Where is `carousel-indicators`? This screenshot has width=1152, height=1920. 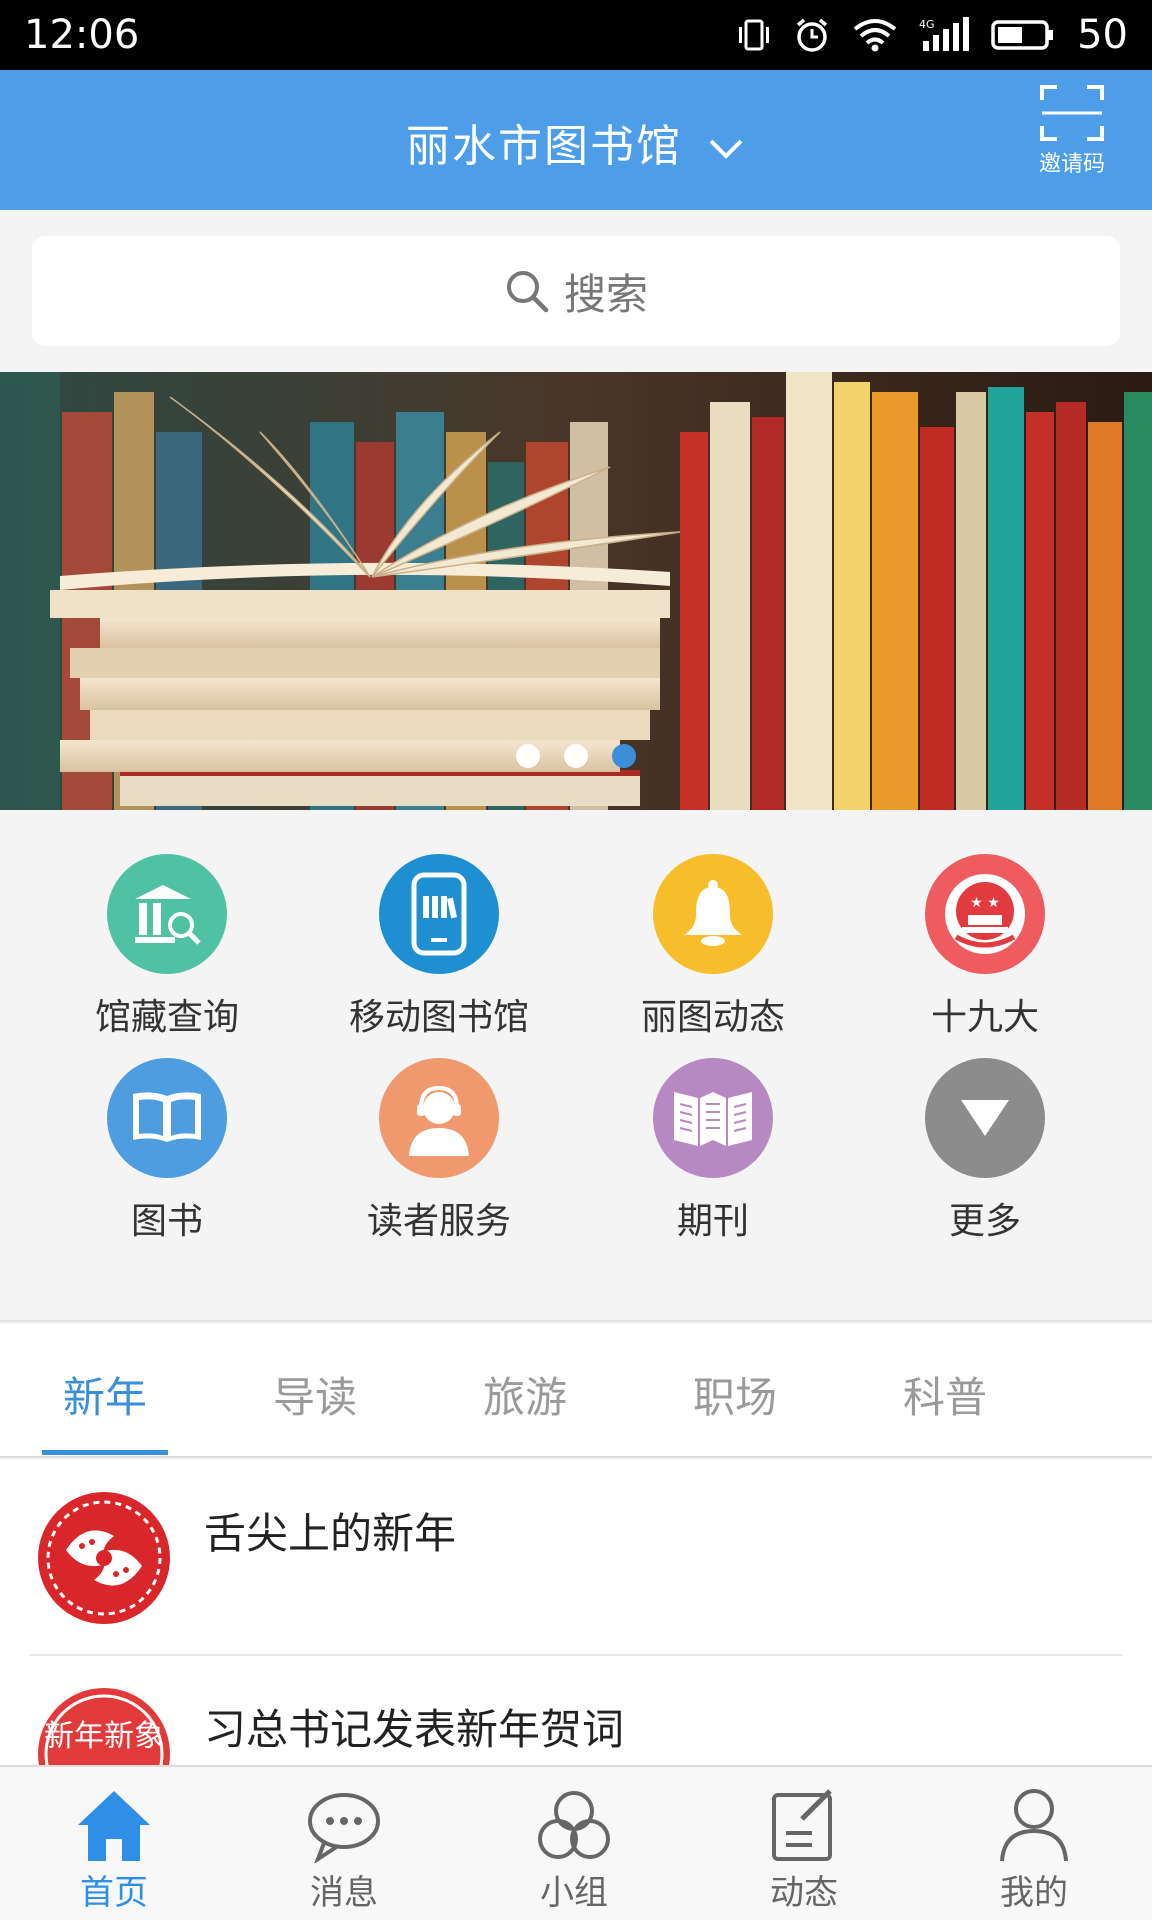
carousel-indicators is located at coordinates (576, 756).